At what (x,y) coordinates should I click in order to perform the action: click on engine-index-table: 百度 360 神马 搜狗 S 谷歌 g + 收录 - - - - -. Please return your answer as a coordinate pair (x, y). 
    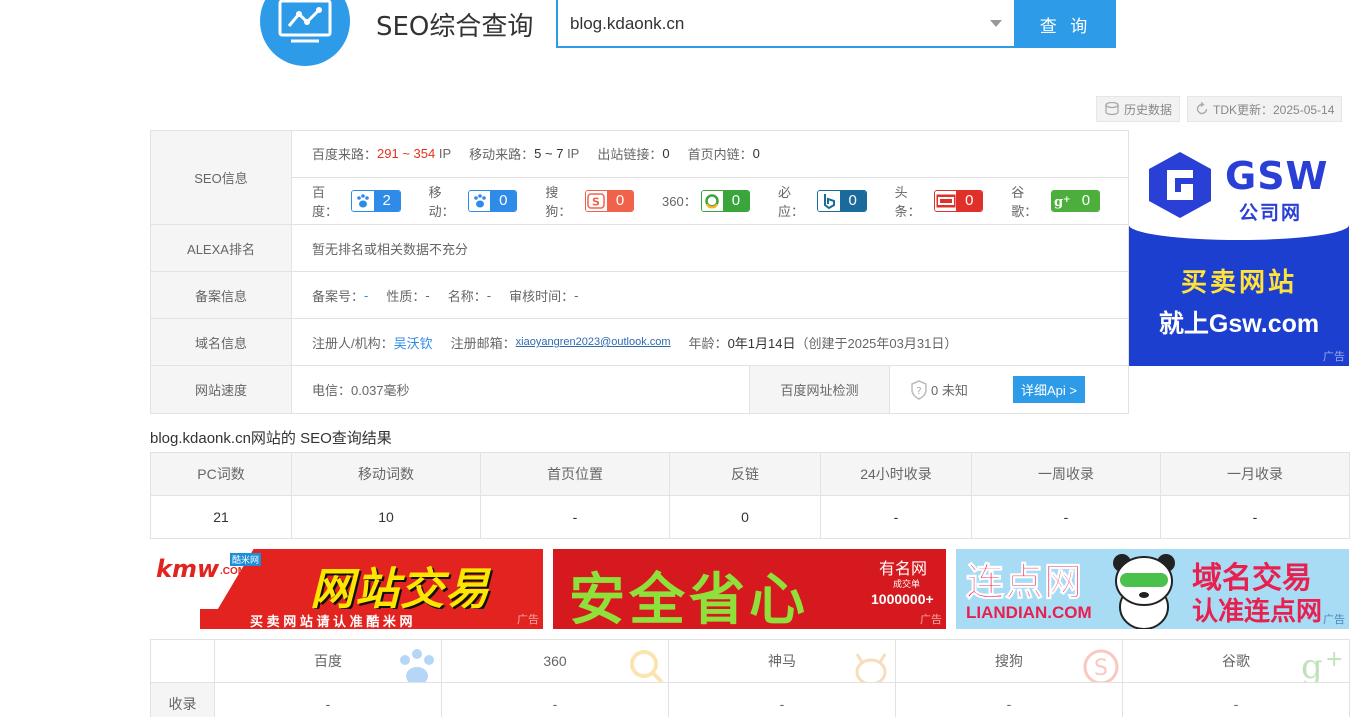
    Looking at the image, I should click on (750, 678).